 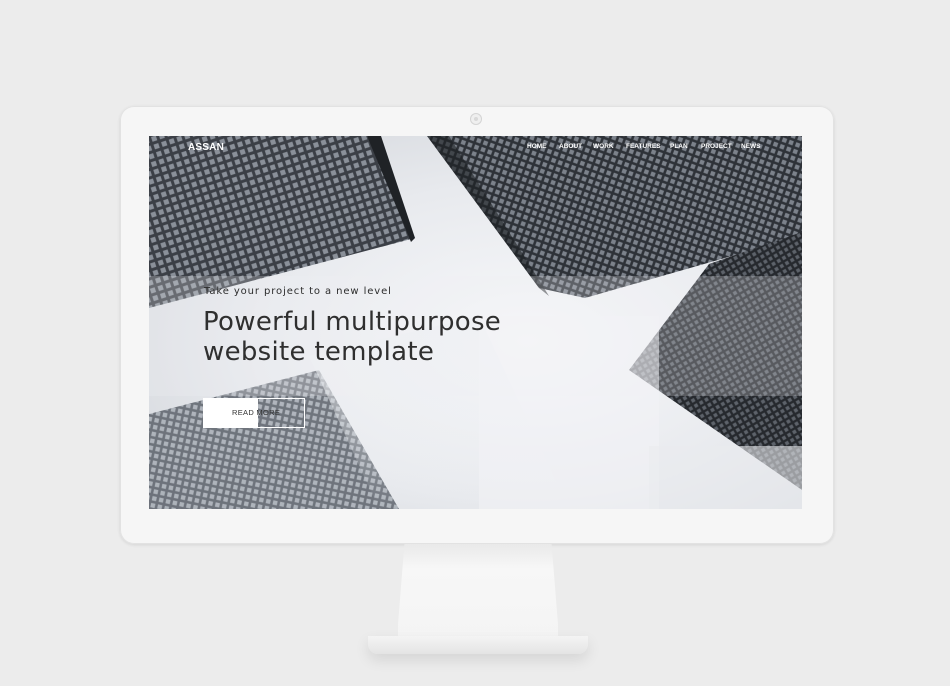 I want to click on webcam-icon, so click(x=476, y=119).